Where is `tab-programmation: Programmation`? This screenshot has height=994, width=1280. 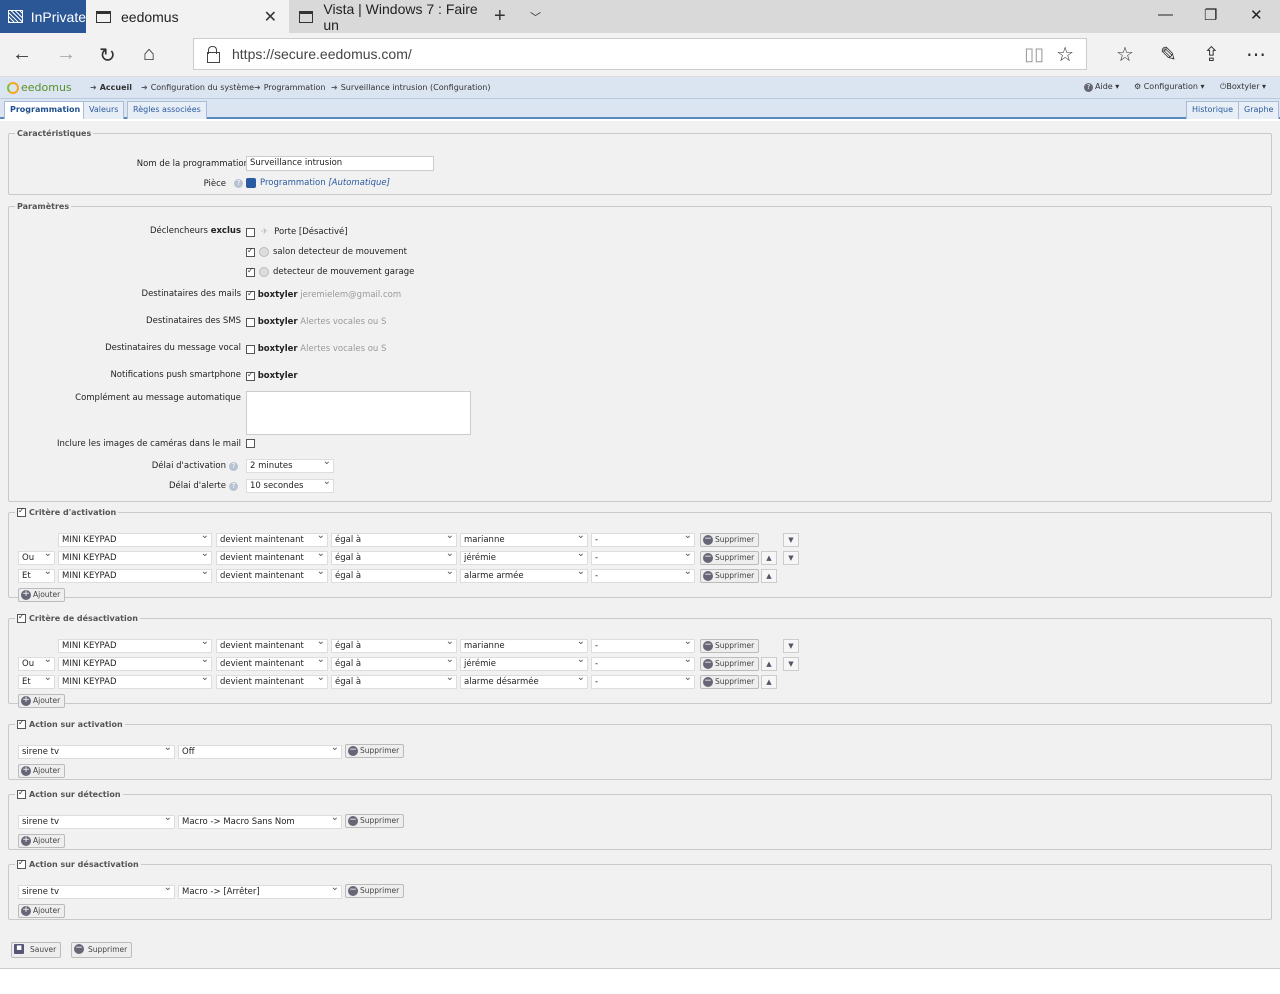 tab-programmation: Programmation is located at coordinates (45, 110).